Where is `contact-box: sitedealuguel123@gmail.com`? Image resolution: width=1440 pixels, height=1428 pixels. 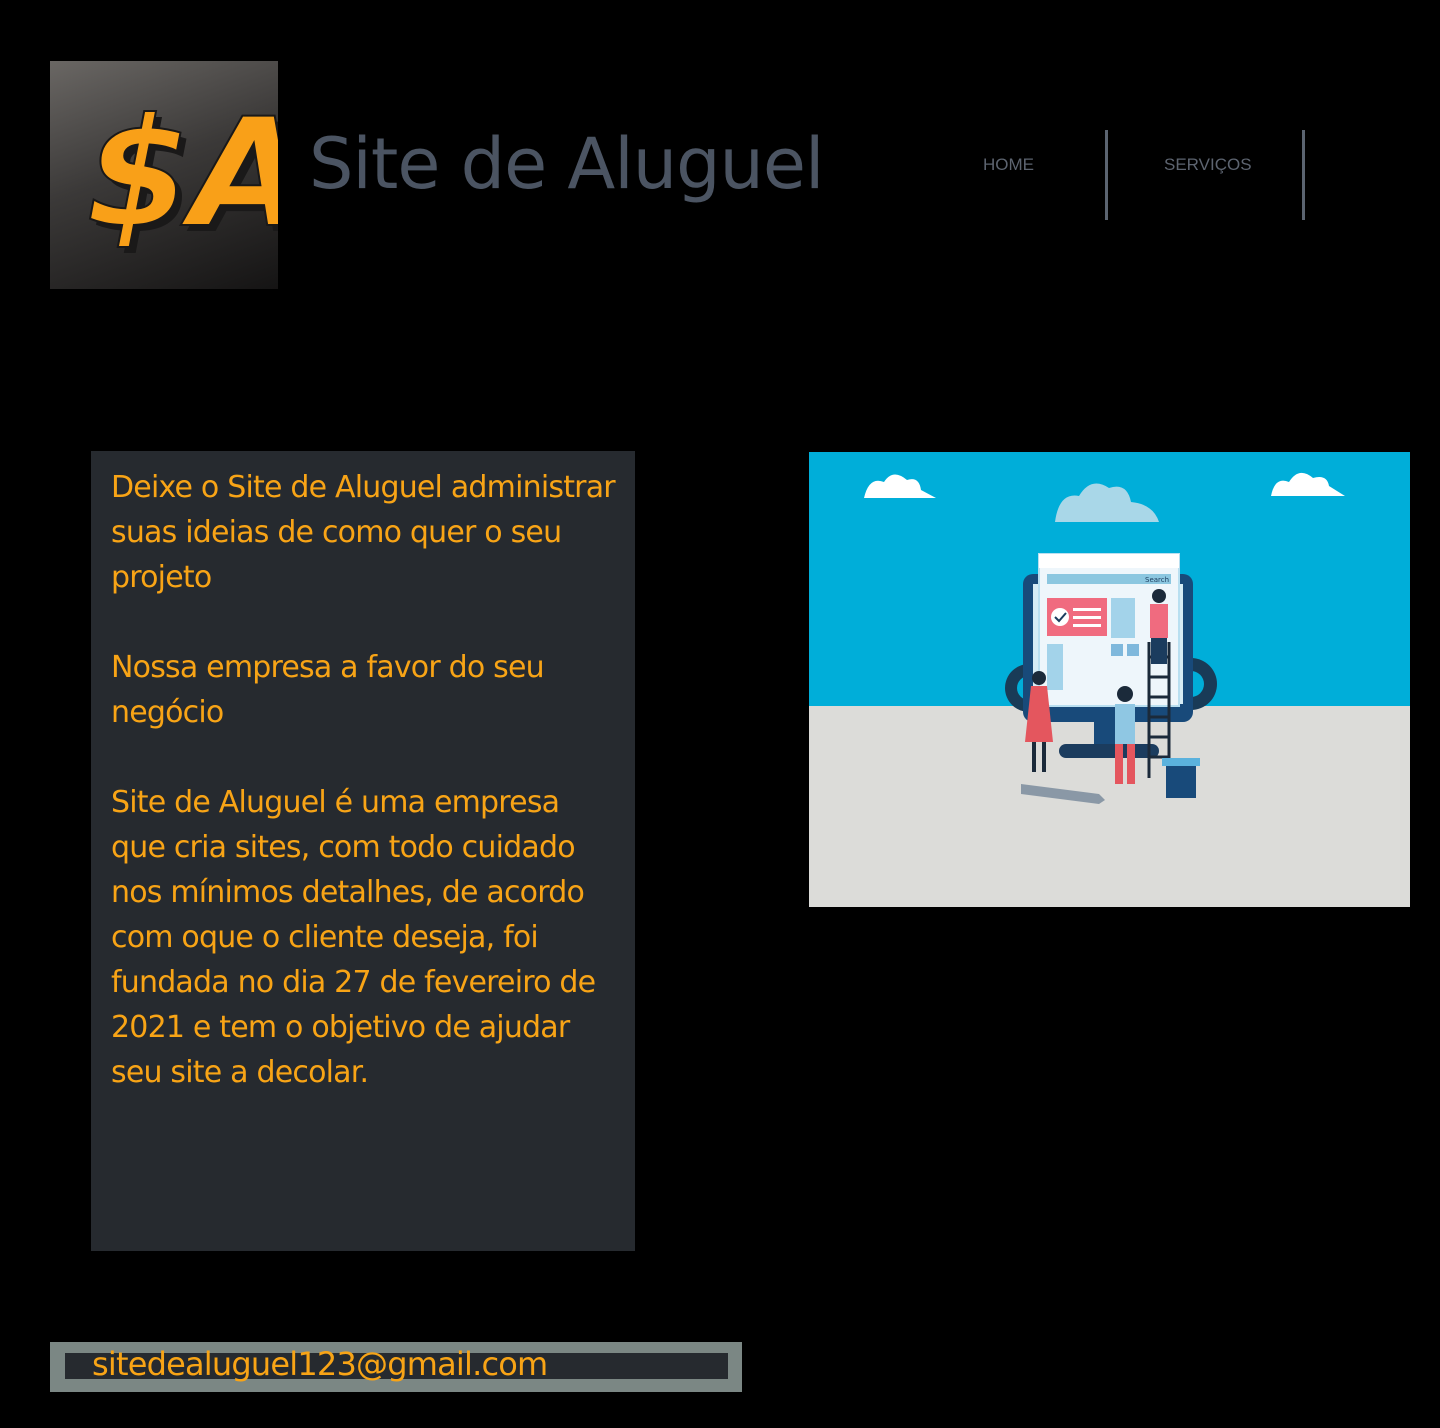 contact-box: sitedealuguel123@gmail.com is located at coordinates (396, 1367).